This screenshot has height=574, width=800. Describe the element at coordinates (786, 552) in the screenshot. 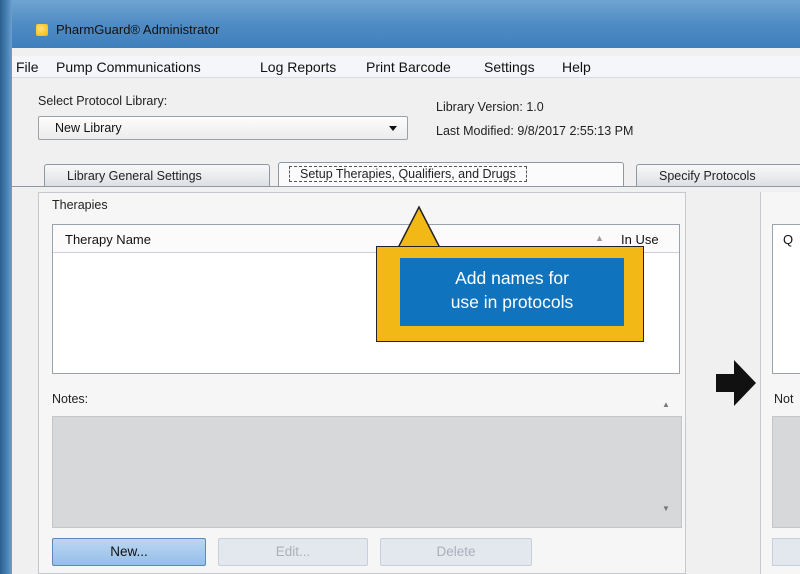

I see `qualifiers-button-partial` at that location.